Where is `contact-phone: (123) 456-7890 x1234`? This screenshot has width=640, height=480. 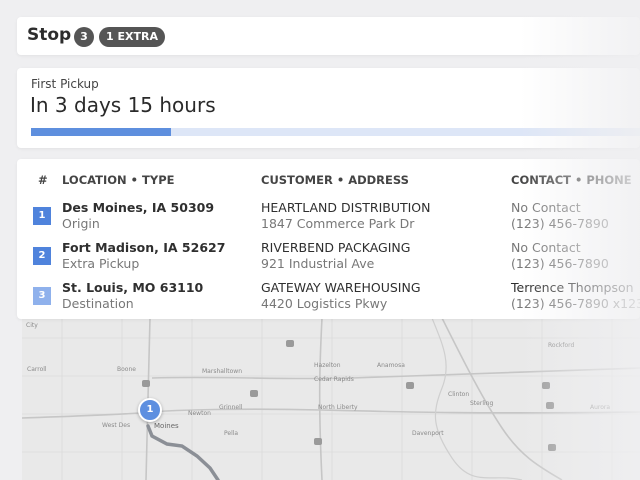 contact-phone: (123) 456-7890 x1234 is located at coordinates (575, 303).